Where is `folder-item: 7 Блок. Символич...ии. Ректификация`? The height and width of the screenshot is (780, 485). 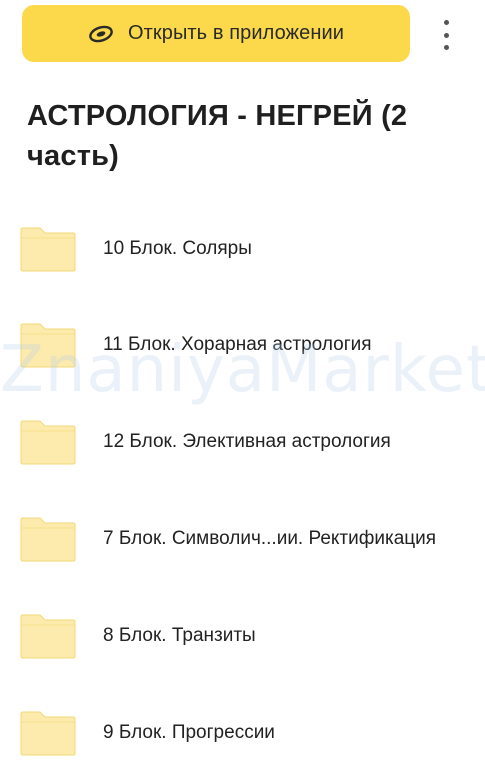
folder-item: 7 Блок. Символич...ии. Ректификация is located at coordinates (242, 538).